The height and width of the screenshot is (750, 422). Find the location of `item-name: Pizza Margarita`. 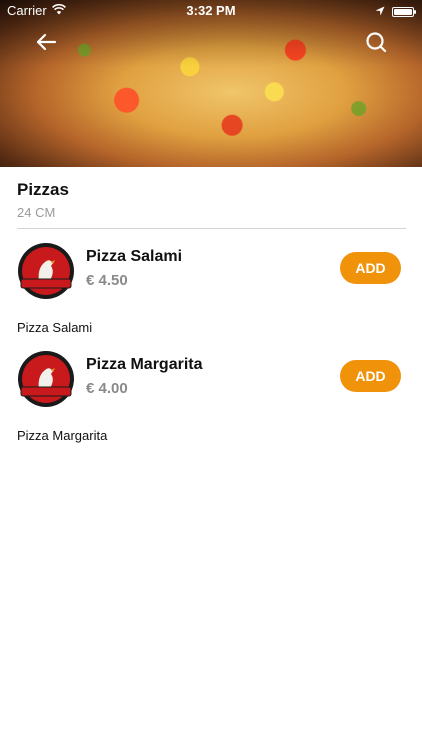

item-name: Pizza Margarita is located at coordinates (144, 364).